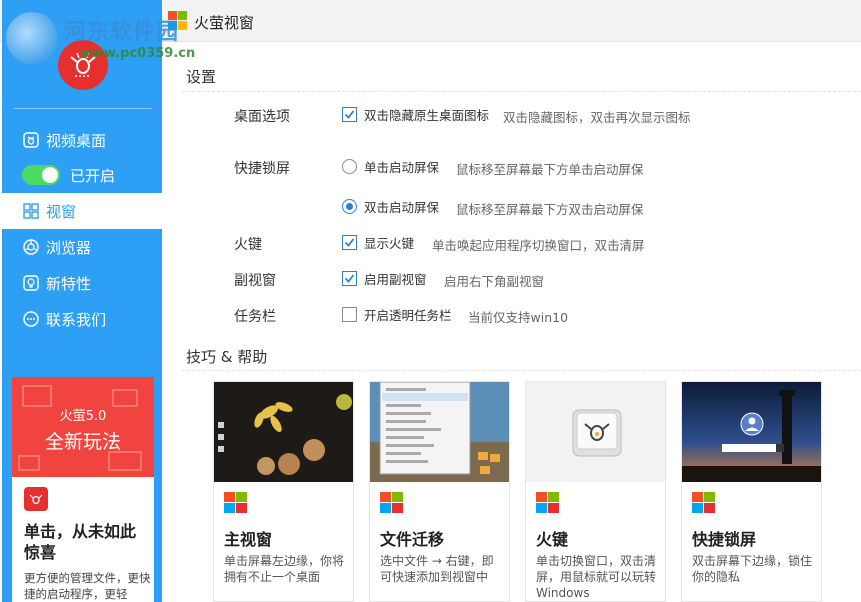  Describe the element at coordinates (751, 432) in the screenshot. I see `quick-lock-thumbnail` at that location.